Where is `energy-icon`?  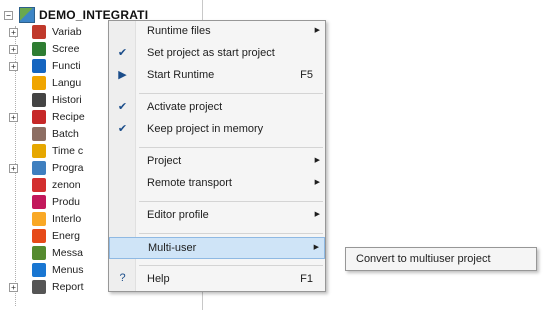 energy-icon is located at coordinates (39, 236).